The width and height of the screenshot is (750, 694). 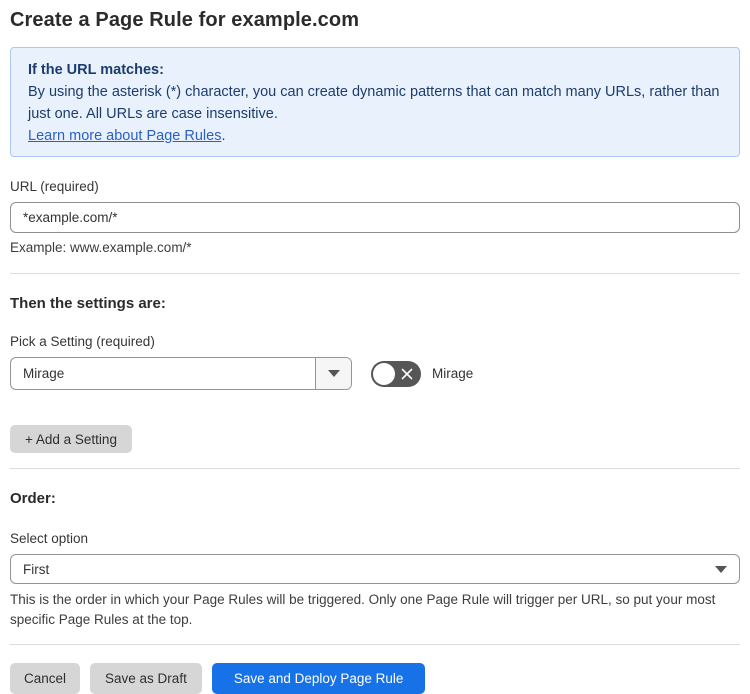 I want to click on save-deploy-button: Save and Deploy Page Rule, so click(x=318, y=678).